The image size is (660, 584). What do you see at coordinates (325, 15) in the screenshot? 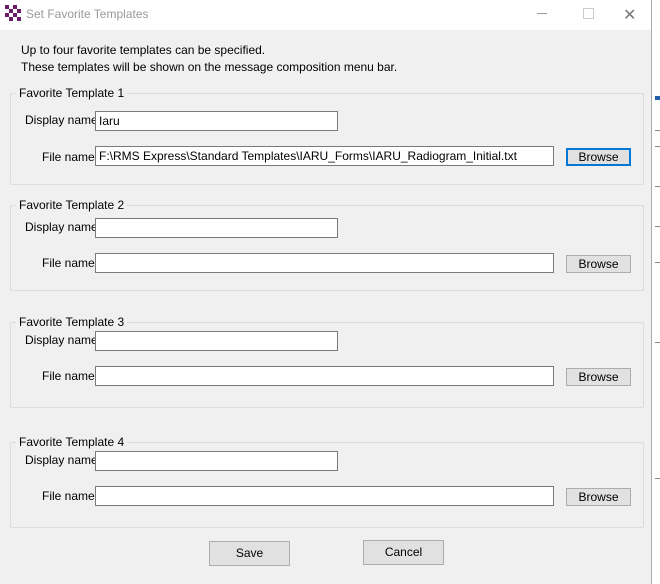
I see `title-bar: Set Favorite Templates ✕` at bounding box center [325, 15].